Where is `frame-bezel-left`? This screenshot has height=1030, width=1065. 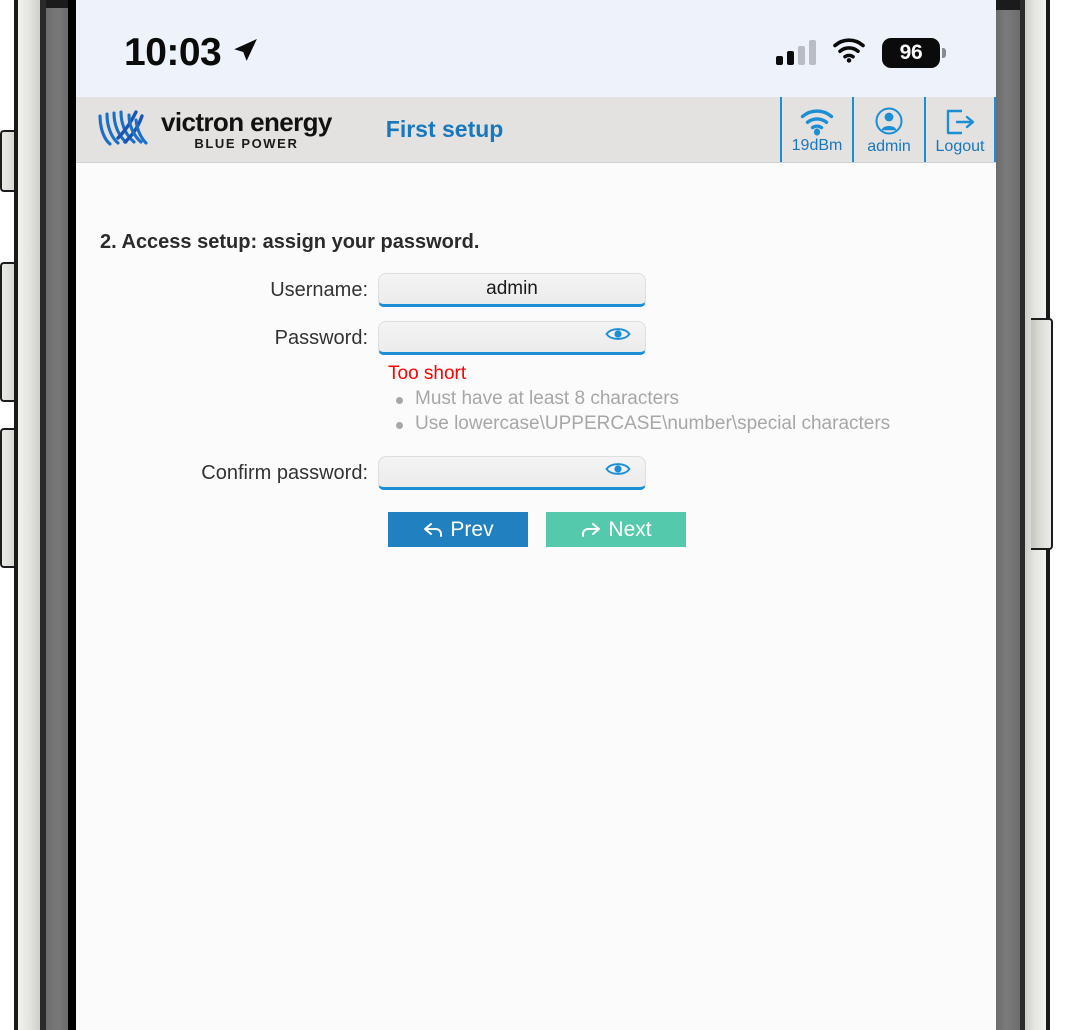 frame-bezel-left is located at coordinates (72, 515).